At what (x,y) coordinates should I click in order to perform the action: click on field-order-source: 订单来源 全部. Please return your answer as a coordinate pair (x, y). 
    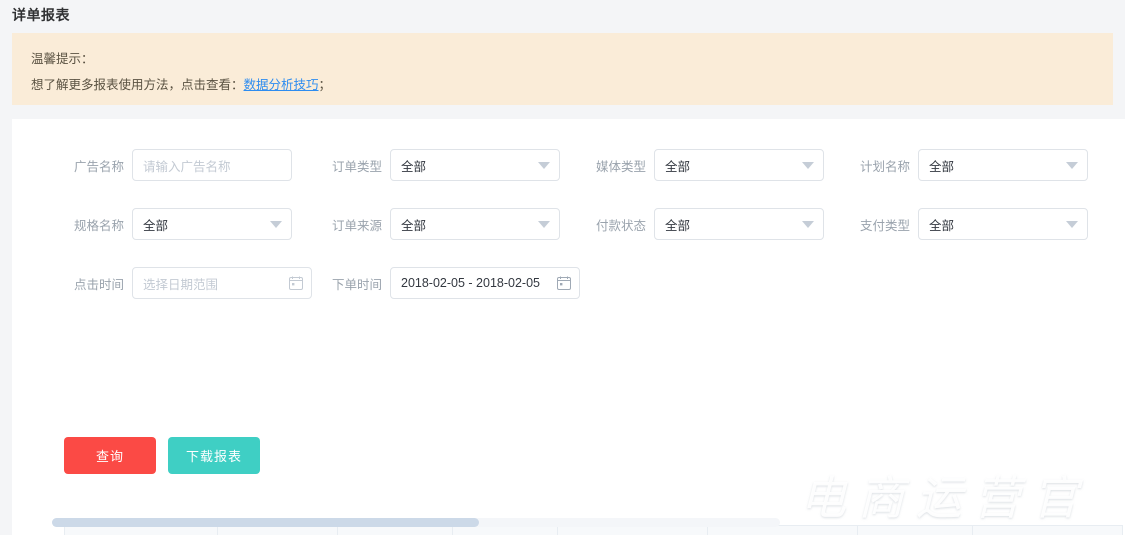
    Looking at the image, I should click on (444, 224).